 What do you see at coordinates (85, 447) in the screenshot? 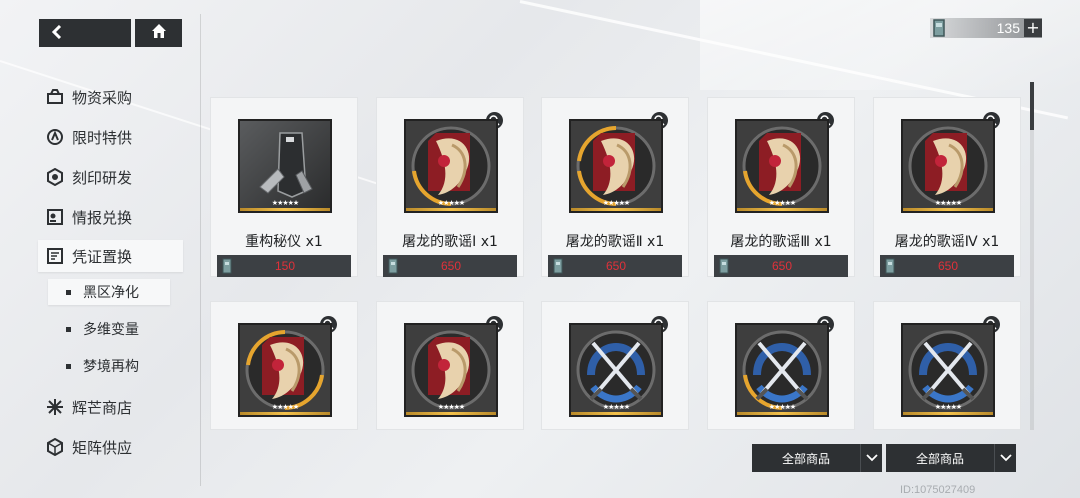
I see `sidebar-item-matrix: 矩阵供应` at bounding box center [85, 447].